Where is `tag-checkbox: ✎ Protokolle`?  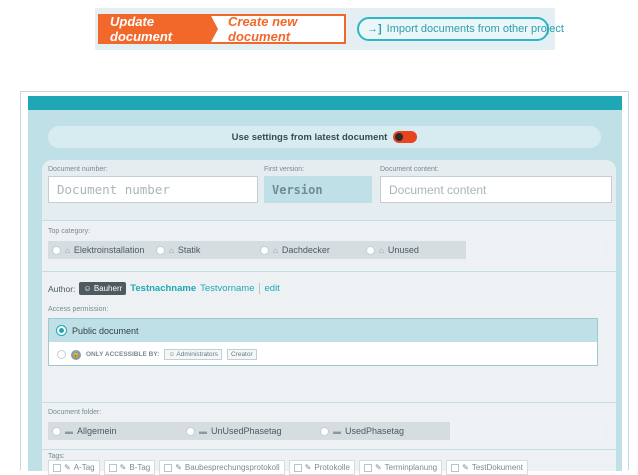
tag-checkbox: ✎ Protokolle is located at coordinates (321, 467).